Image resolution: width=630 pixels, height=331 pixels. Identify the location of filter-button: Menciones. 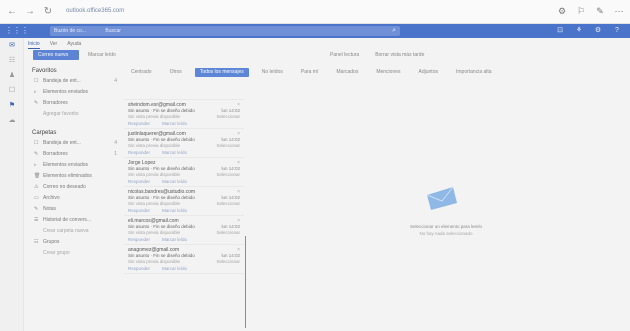
(388, 72).